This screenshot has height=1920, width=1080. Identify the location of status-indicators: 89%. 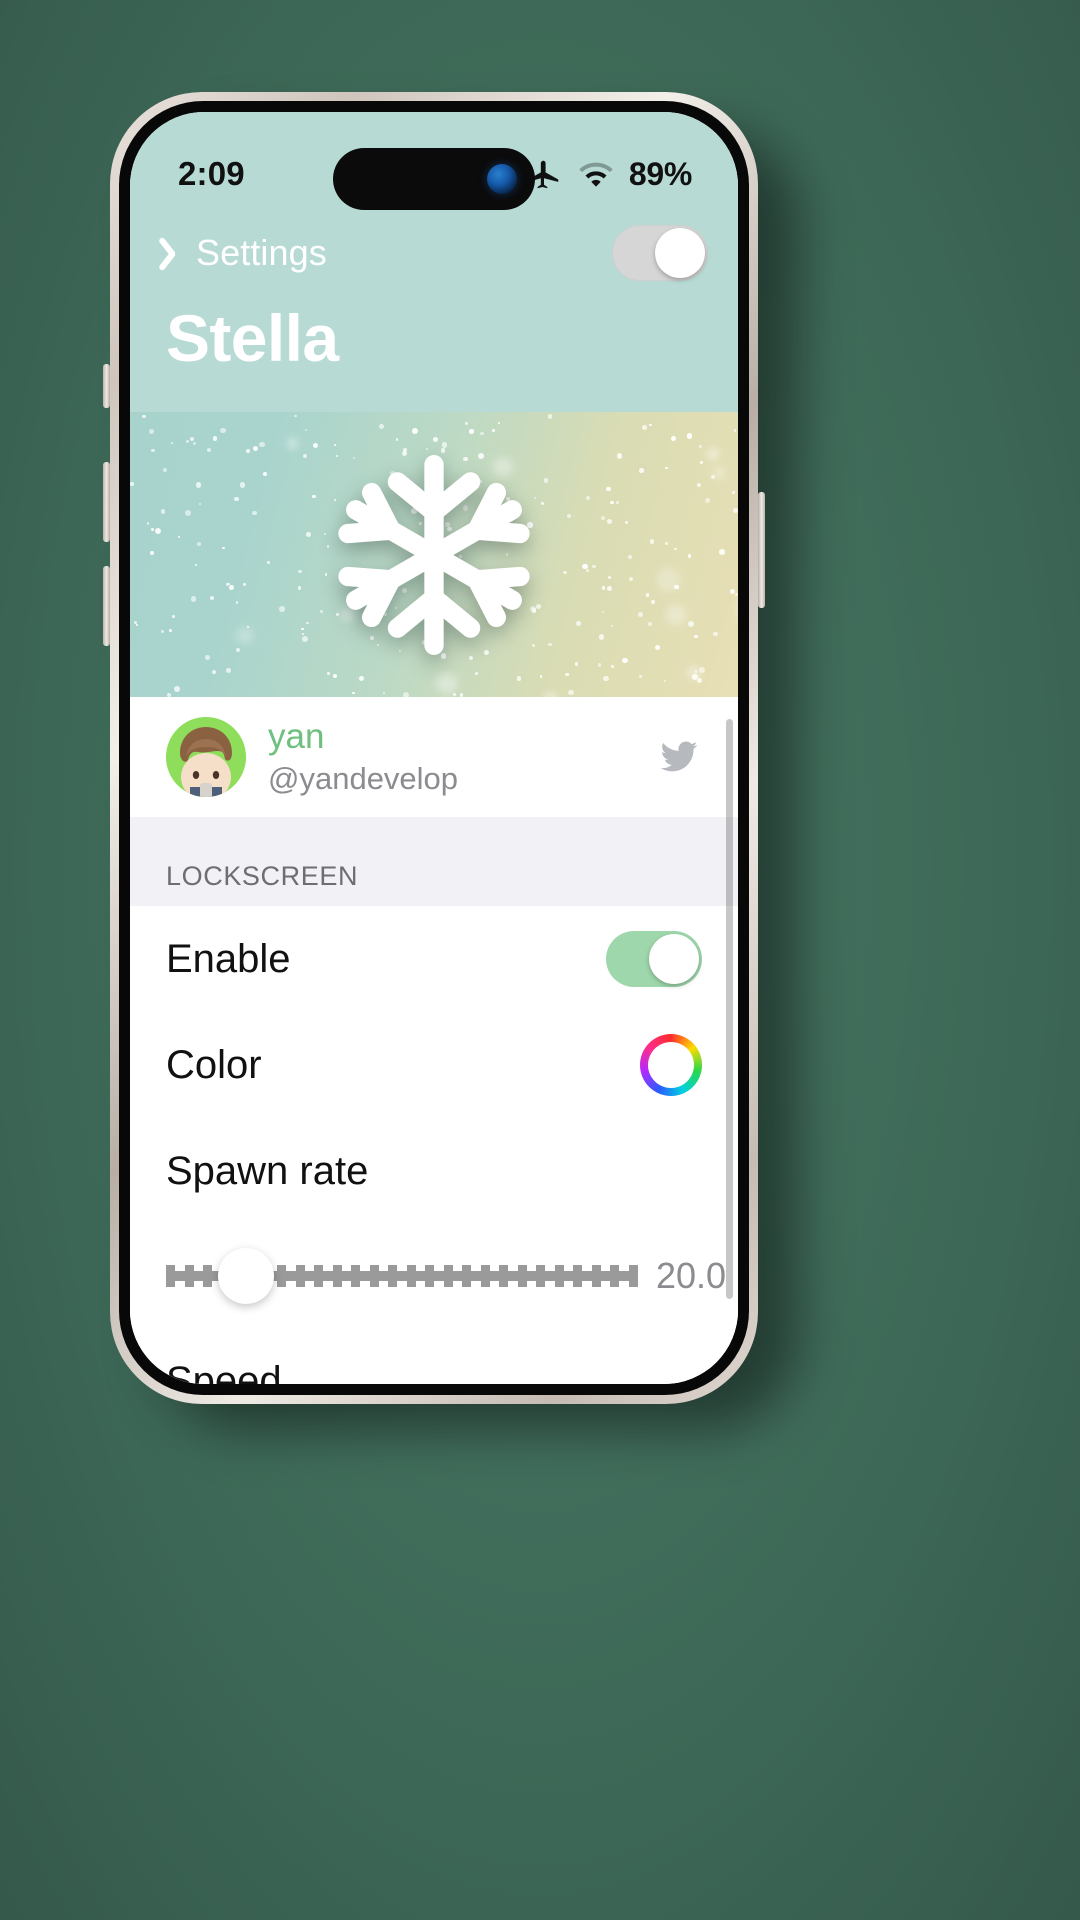
(608, 174).